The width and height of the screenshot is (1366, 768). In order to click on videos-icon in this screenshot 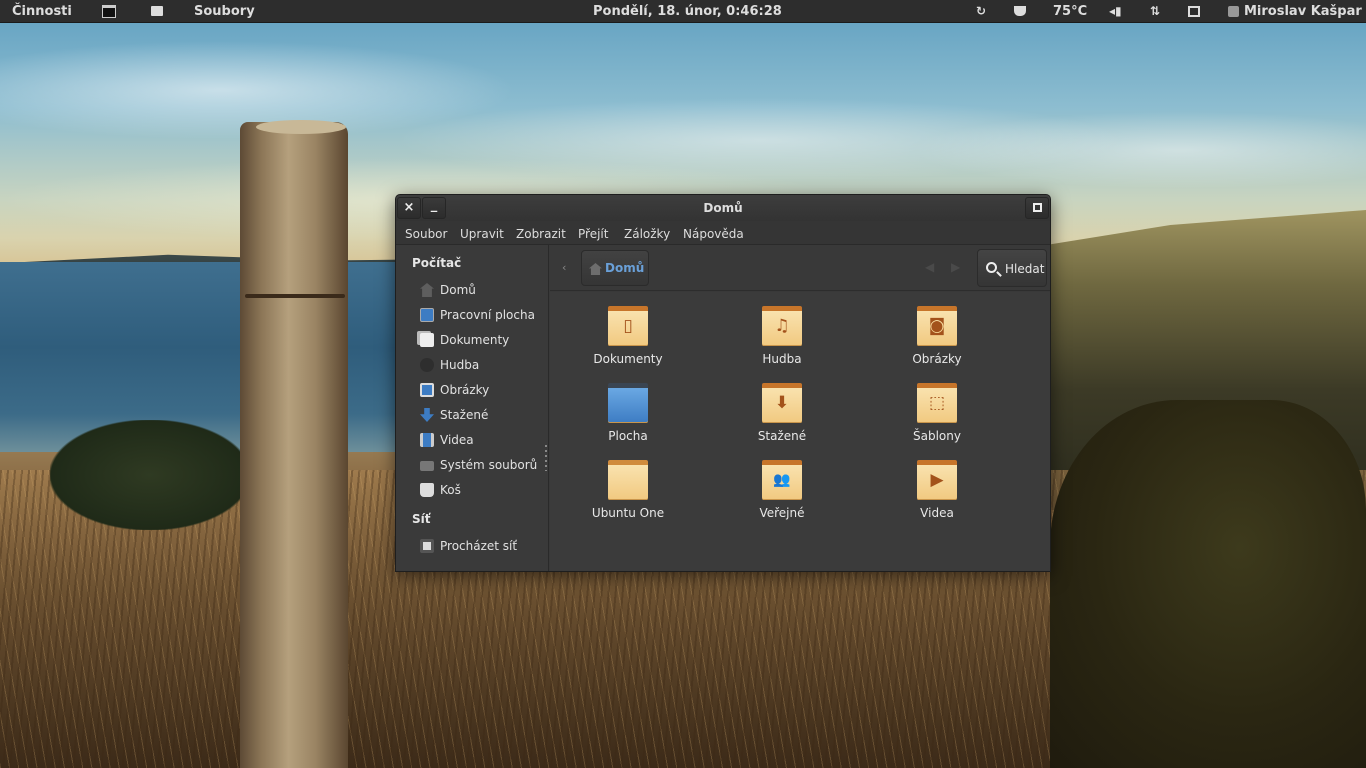, I will do `click(427, 440)`.